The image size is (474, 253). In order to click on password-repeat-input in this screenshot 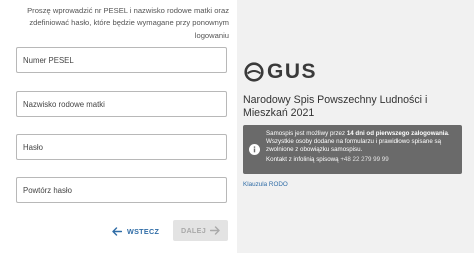, I will do `click(121, 190)`.